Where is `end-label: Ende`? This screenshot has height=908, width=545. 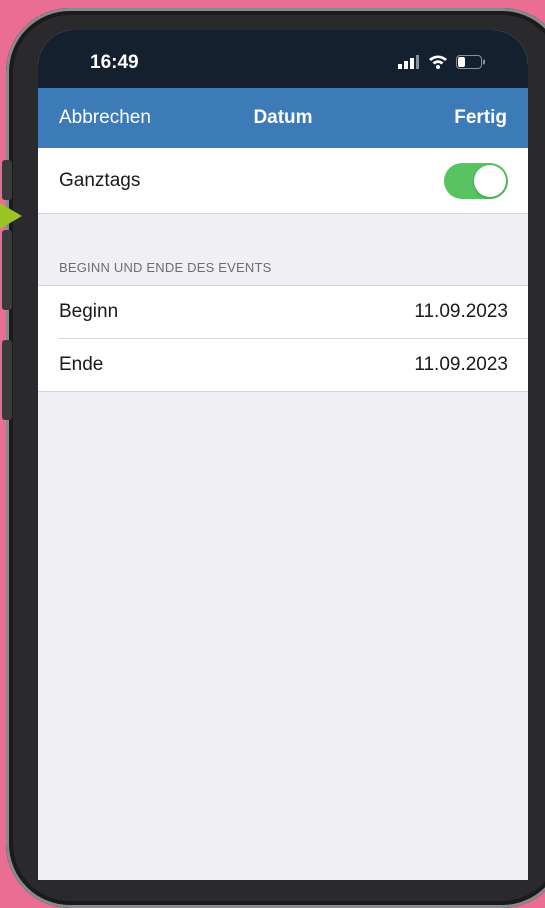 end-label: Ende is located at coordinates (81, 364).